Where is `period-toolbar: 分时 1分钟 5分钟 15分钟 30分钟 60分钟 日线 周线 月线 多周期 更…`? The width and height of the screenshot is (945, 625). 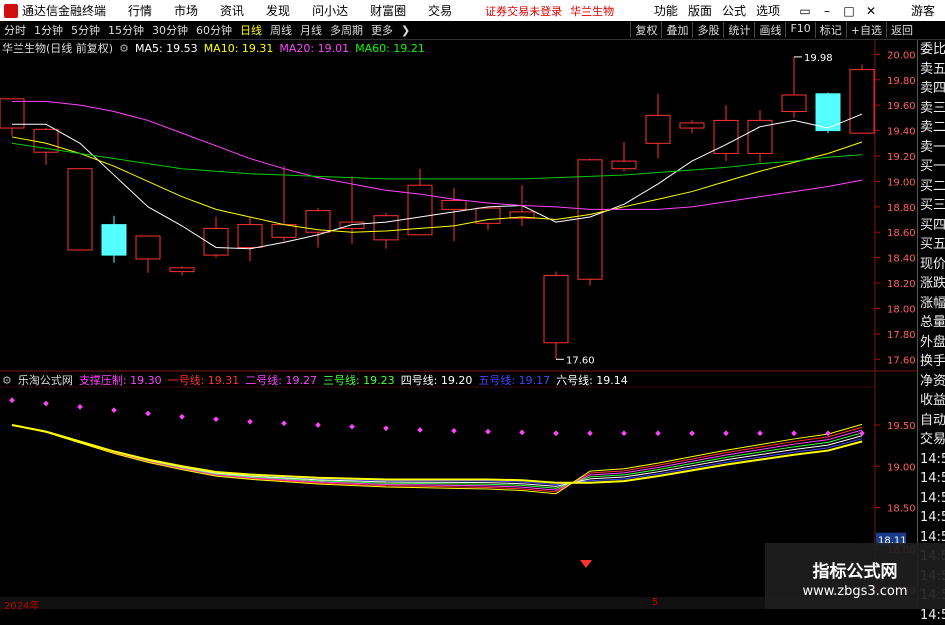 period-toolbar: 分时 1分钟 5分钟 15分钟 30分钟 60分钟 日线 周线 月线 多周期 更… is located at coordinates (472, 30).